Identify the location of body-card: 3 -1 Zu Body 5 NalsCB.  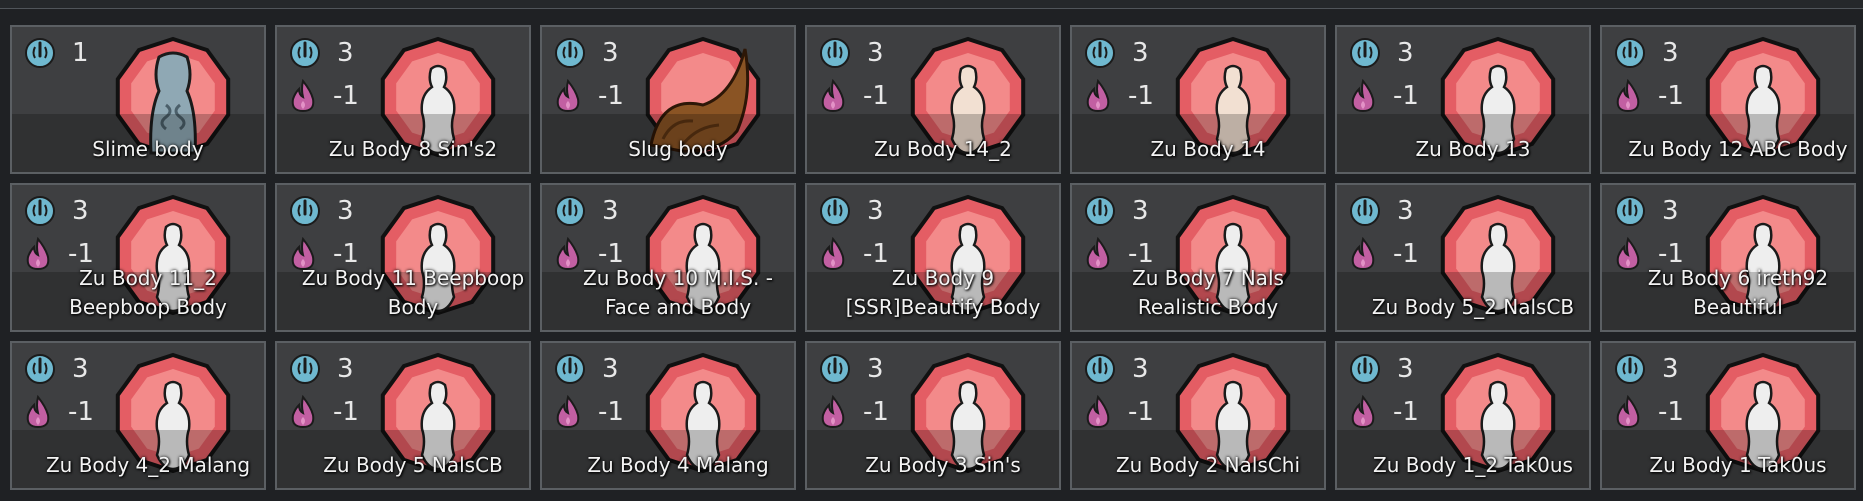
(403, 415).